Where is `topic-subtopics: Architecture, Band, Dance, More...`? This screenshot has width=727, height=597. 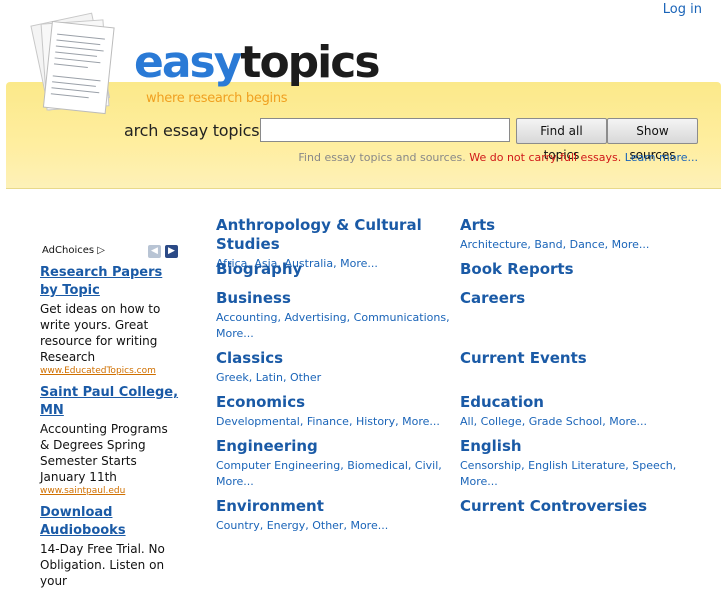
topic-subtopics: Architecture, Band, Dance, More... is located at coordinates (580, 245).